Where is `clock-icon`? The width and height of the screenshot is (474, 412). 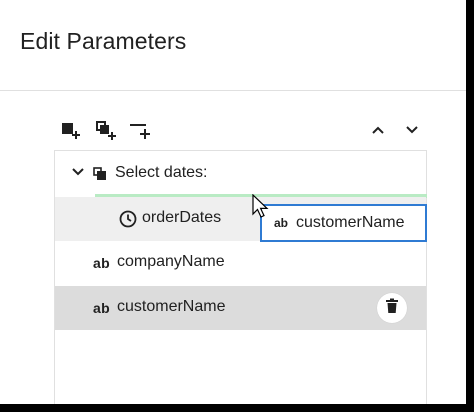 clock-icon is located at coordinates (128, 221).